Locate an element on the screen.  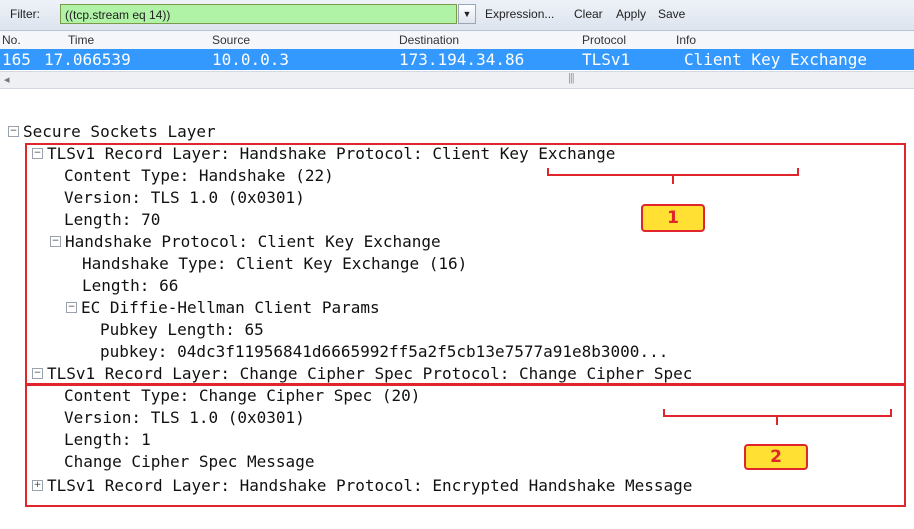
filter-input: ((tcp.stream eq 14)) is located at coordinates (258, 14).